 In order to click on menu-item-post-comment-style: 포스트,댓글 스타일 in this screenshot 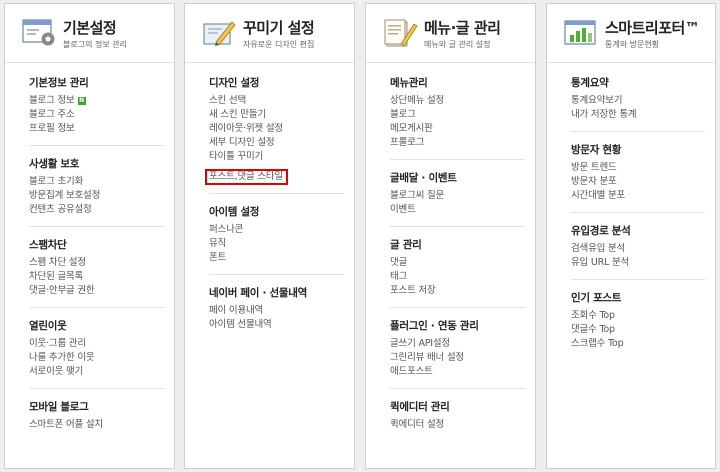, I will do `click(246, 177)`.